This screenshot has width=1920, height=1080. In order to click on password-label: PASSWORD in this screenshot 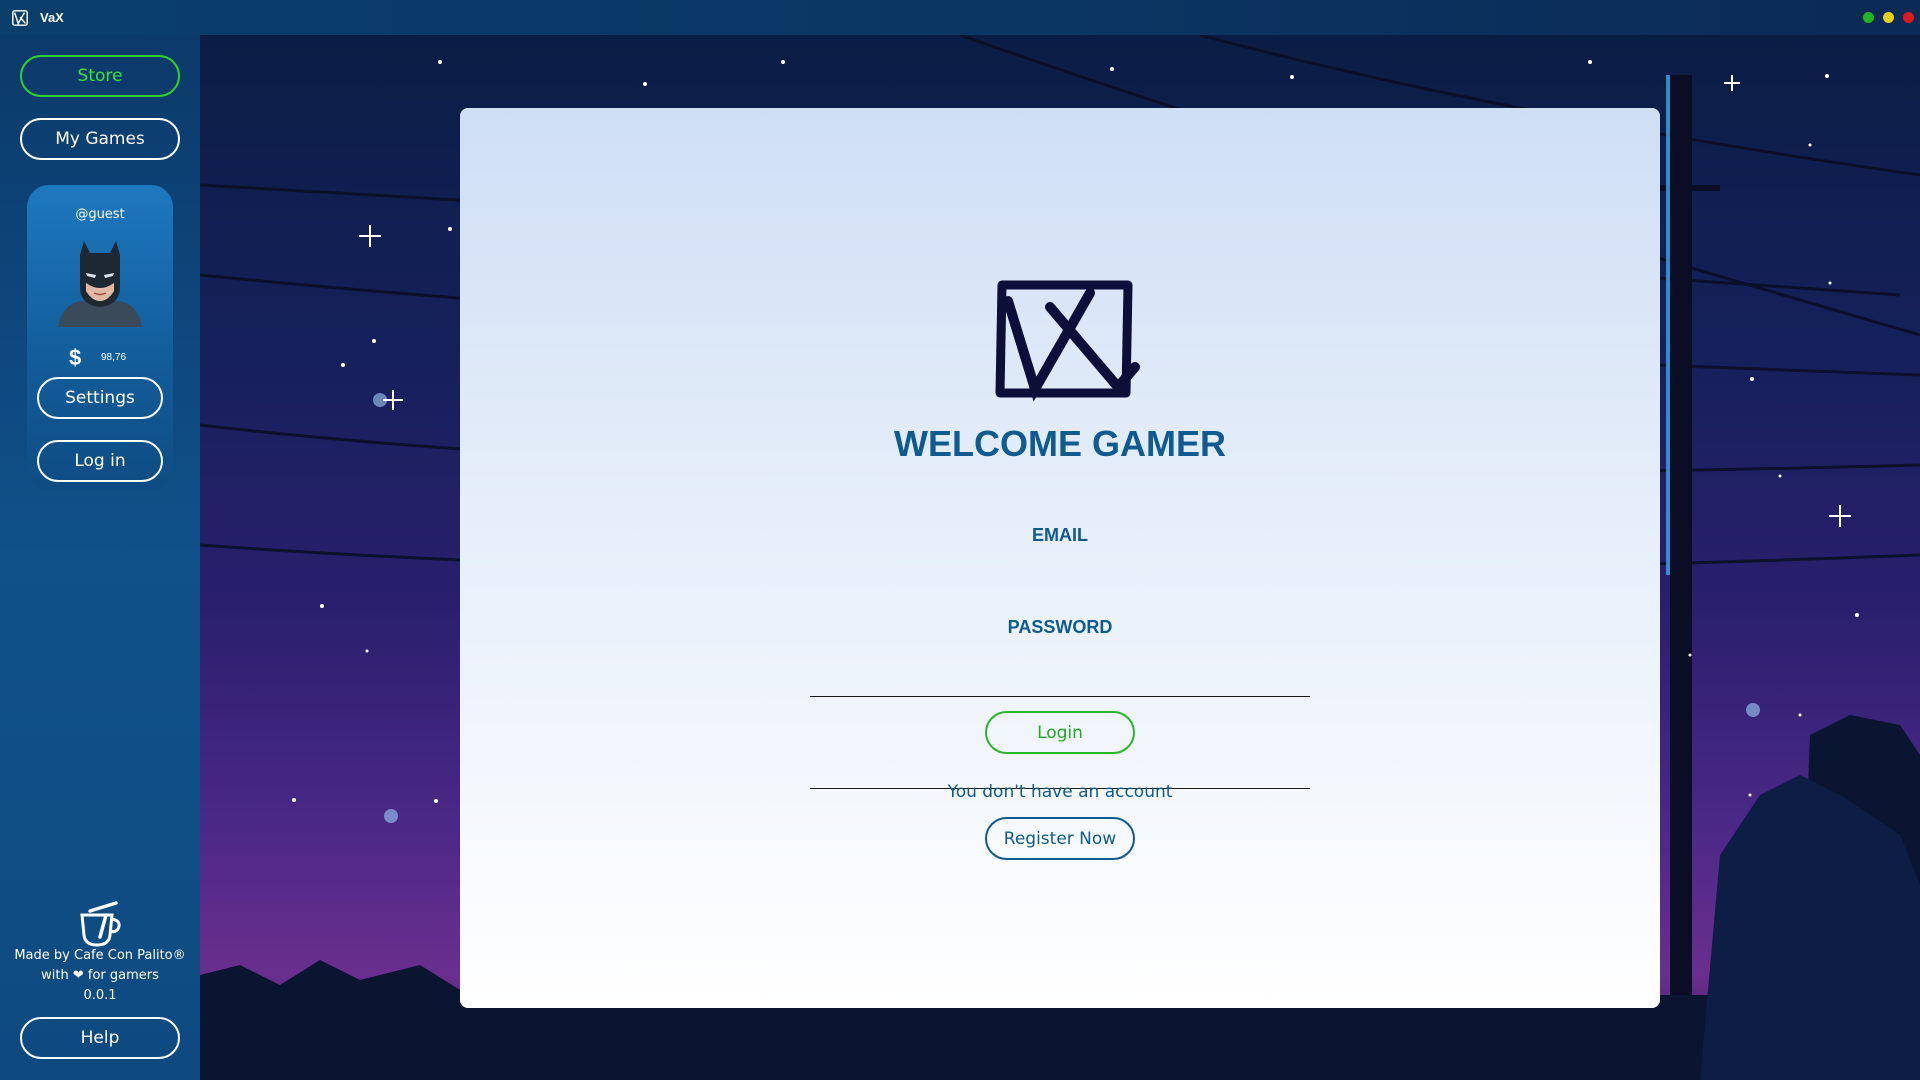, I will do `click(1060, 627)`.